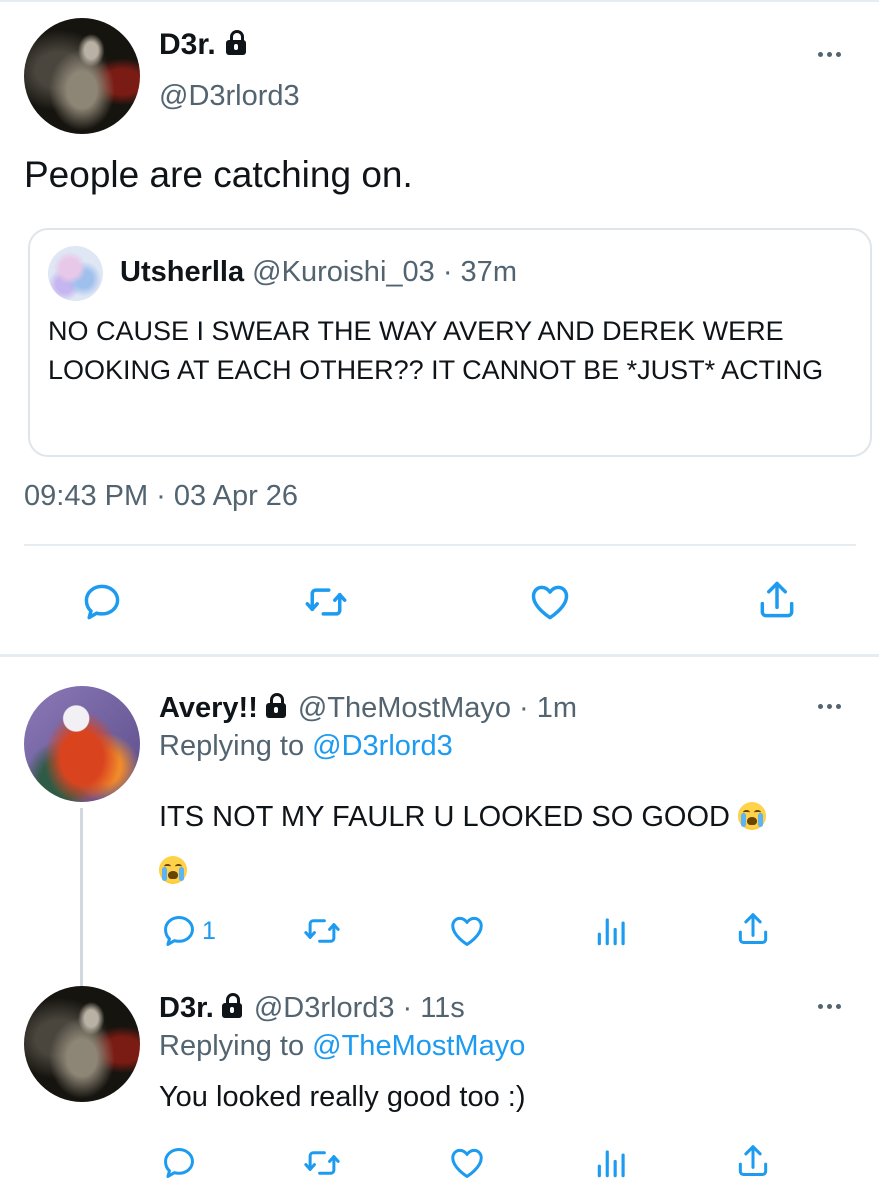 The height and width of the screenshot is (1200, 879). Describe the element at coordinates (208, 708) in the screenshot. I see `reply-display-name: Avery!!` at that location.